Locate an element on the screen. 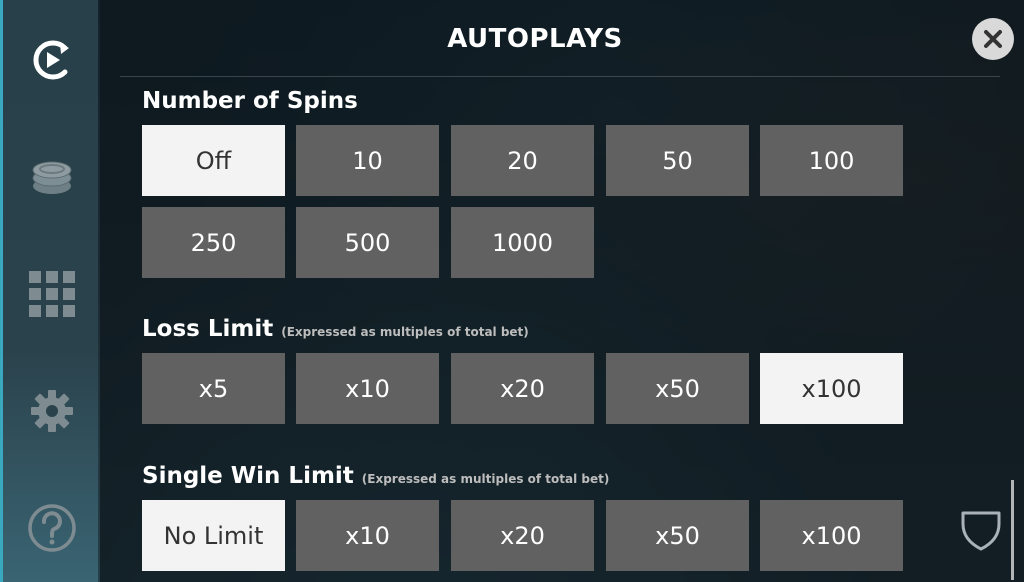 The width and height of the screenshot is (1024, 582). spins-option-10: 10 is located at coordinates (367, 160).